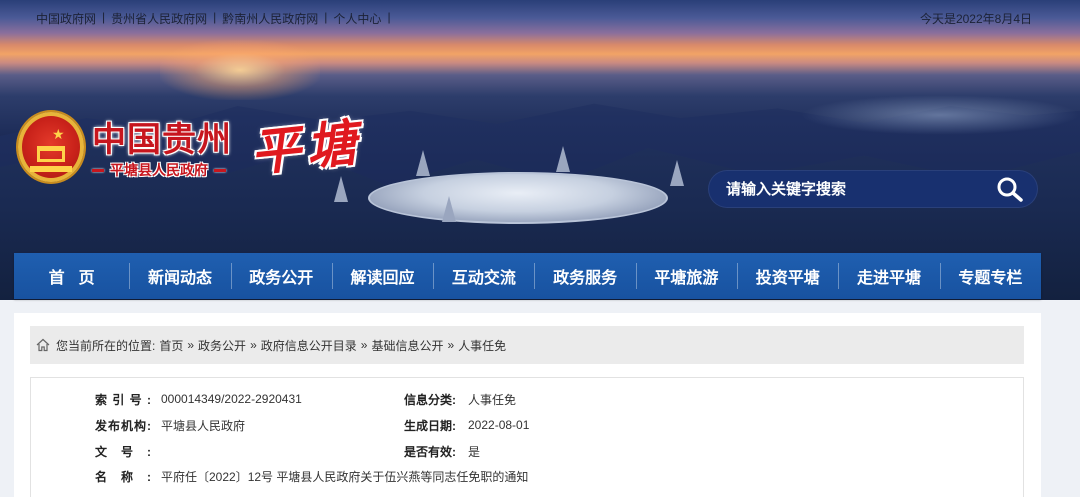 The height and width of the screenshot is (497, 1080). I want to click on search-box, so click(873, 189).